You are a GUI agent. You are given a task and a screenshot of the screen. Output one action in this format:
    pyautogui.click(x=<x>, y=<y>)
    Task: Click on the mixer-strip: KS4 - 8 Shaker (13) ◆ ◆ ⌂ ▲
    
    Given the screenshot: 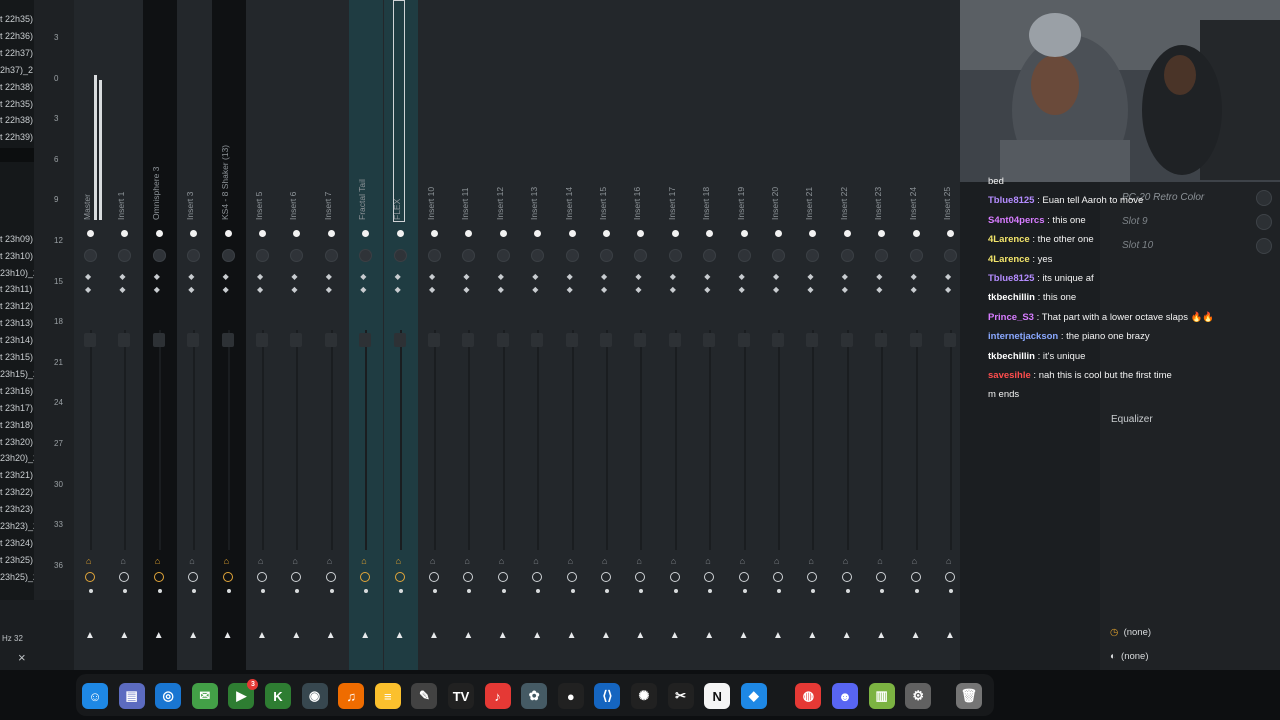 What is the action you would take?
    pyautogui.click(x=228, y=335)
    